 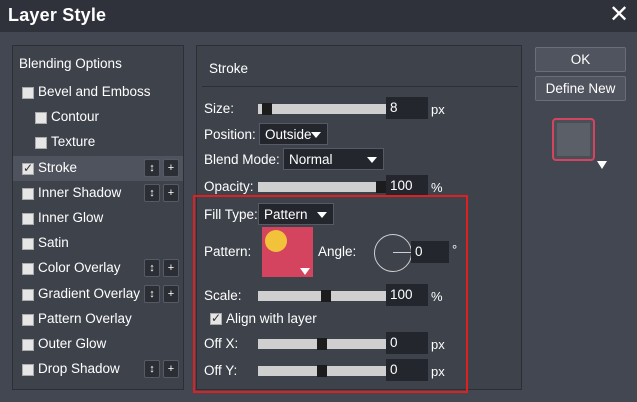 I want to click on blending-options-item: Blending Options, so click(x=70, y=63).